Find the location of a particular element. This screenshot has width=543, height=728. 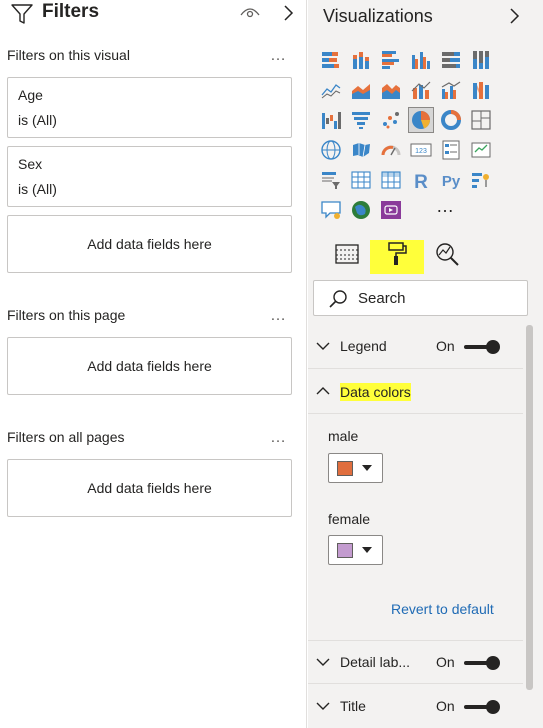

revert-to-default-link: Revert to default is located at coordinates (442, 609).